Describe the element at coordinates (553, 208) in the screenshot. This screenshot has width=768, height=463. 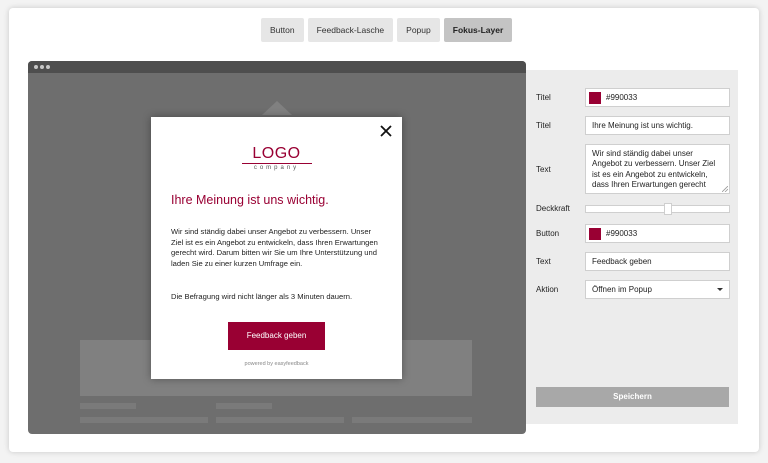
I see `opacity-label: Deckkraft` at that location.